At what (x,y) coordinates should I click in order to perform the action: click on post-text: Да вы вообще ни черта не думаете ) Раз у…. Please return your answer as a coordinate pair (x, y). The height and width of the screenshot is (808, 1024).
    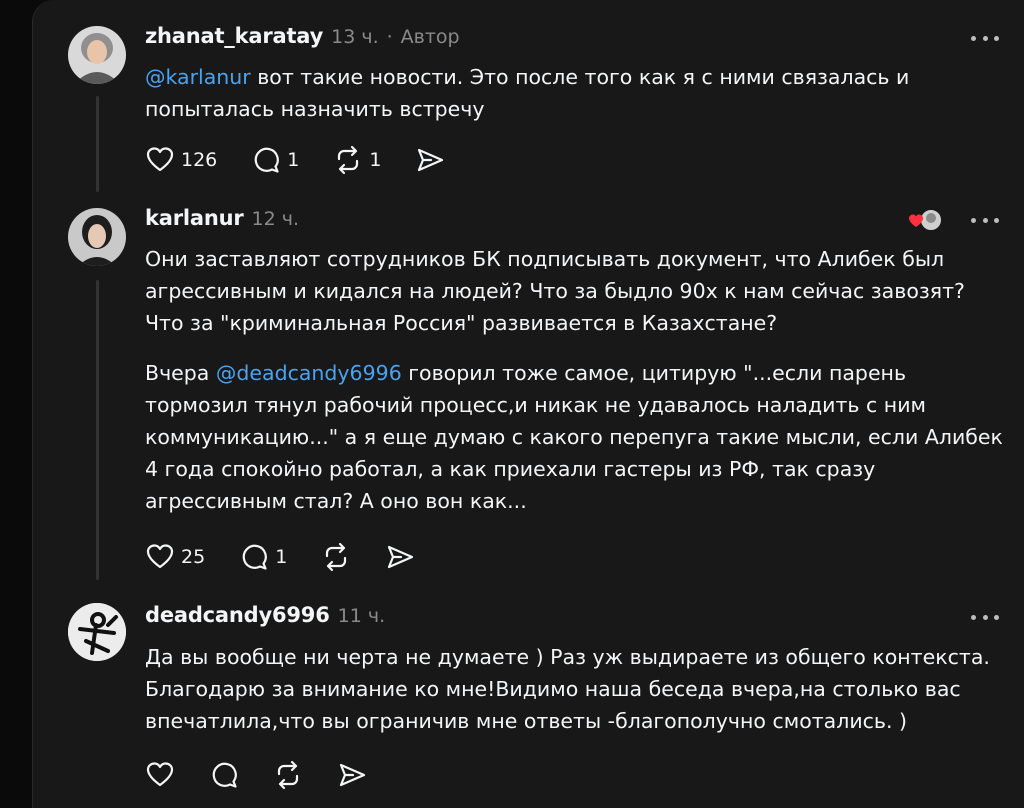
    Looking at the image, I should click on (567, 689).